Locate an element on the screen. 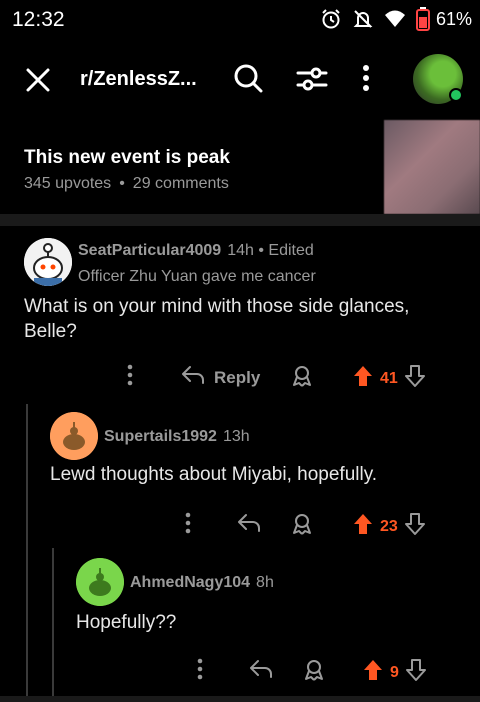  reply-label: Reply is located at coordinates (237, 377).